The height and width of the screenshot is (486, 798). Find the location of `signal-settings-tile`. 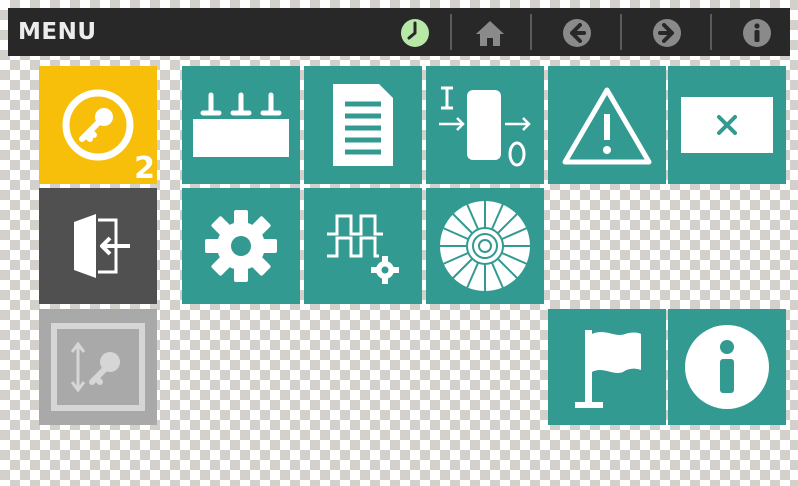

signal-settings-tile is located at coordinates (363, 246).